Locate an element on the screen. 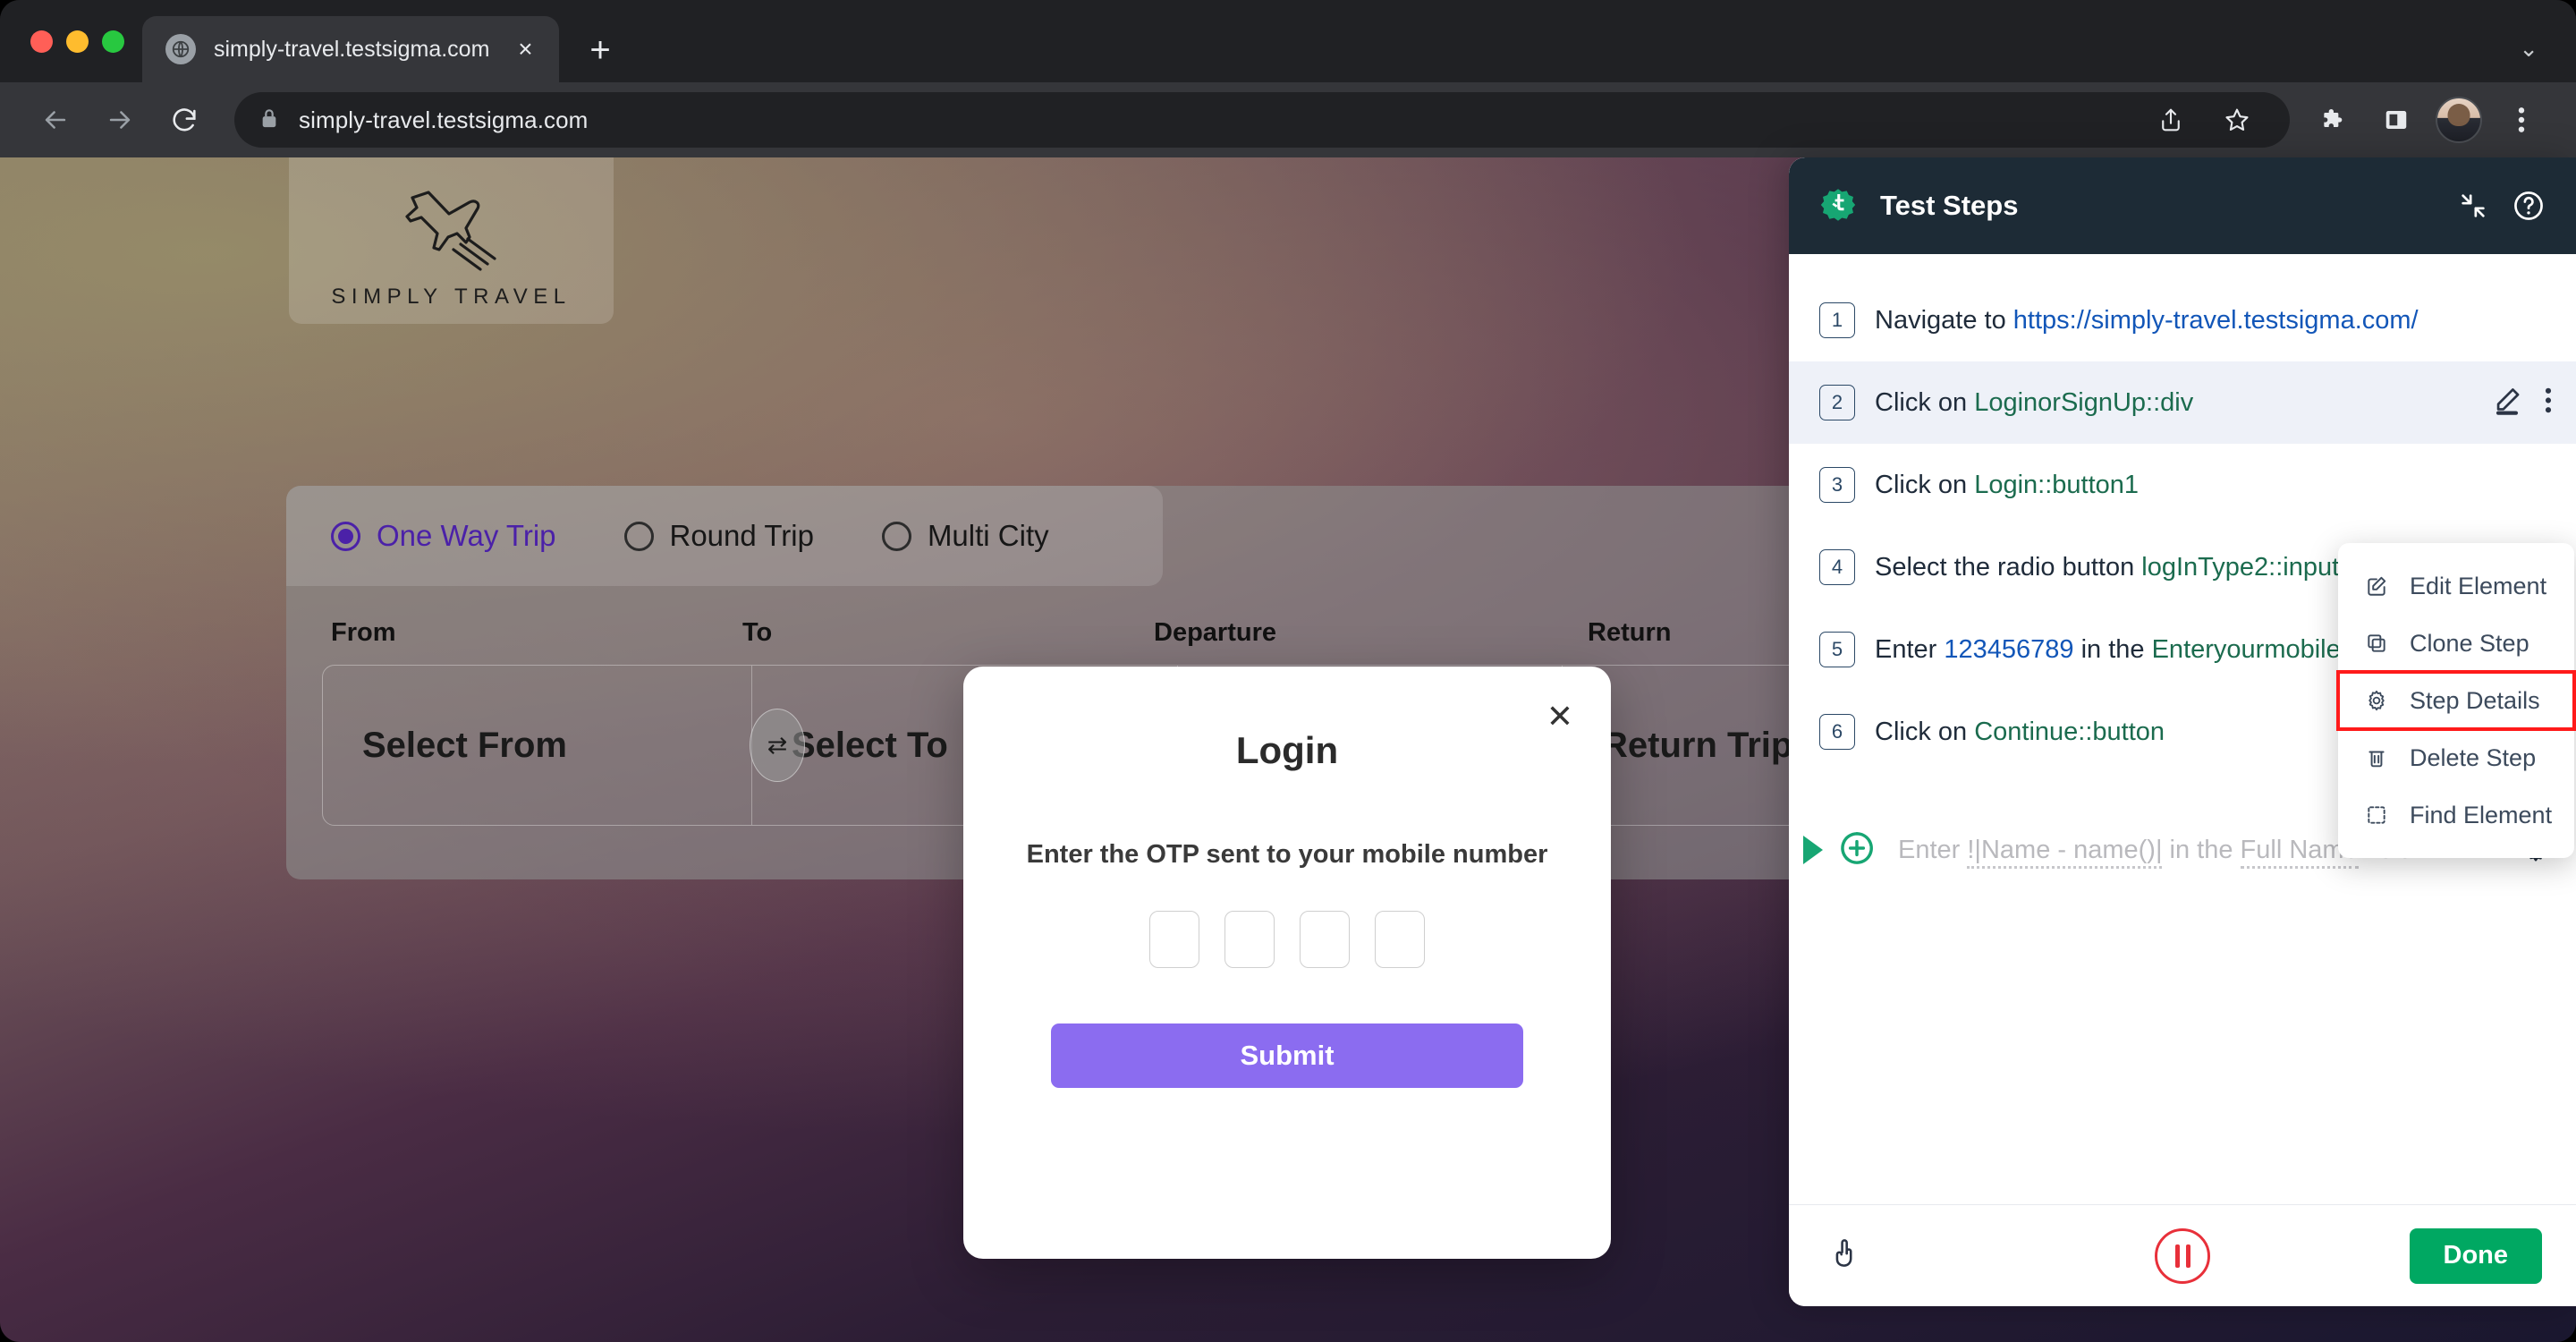  otp-instruction: Enter the OTP sent to your mobile number is located at coordinates (1287, 855).